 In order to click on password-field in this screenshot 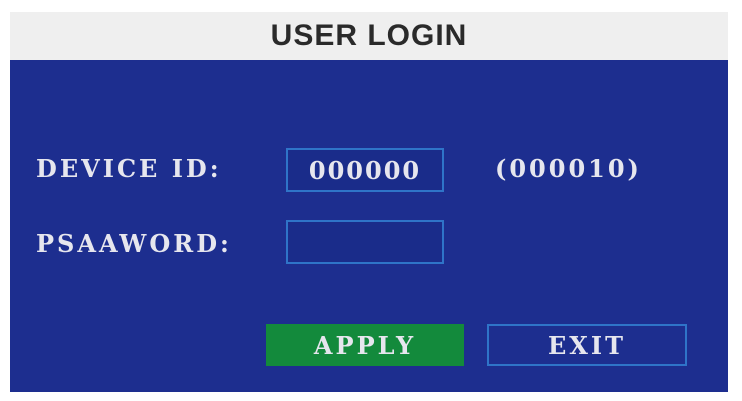, I will do `click(365, 242)`.